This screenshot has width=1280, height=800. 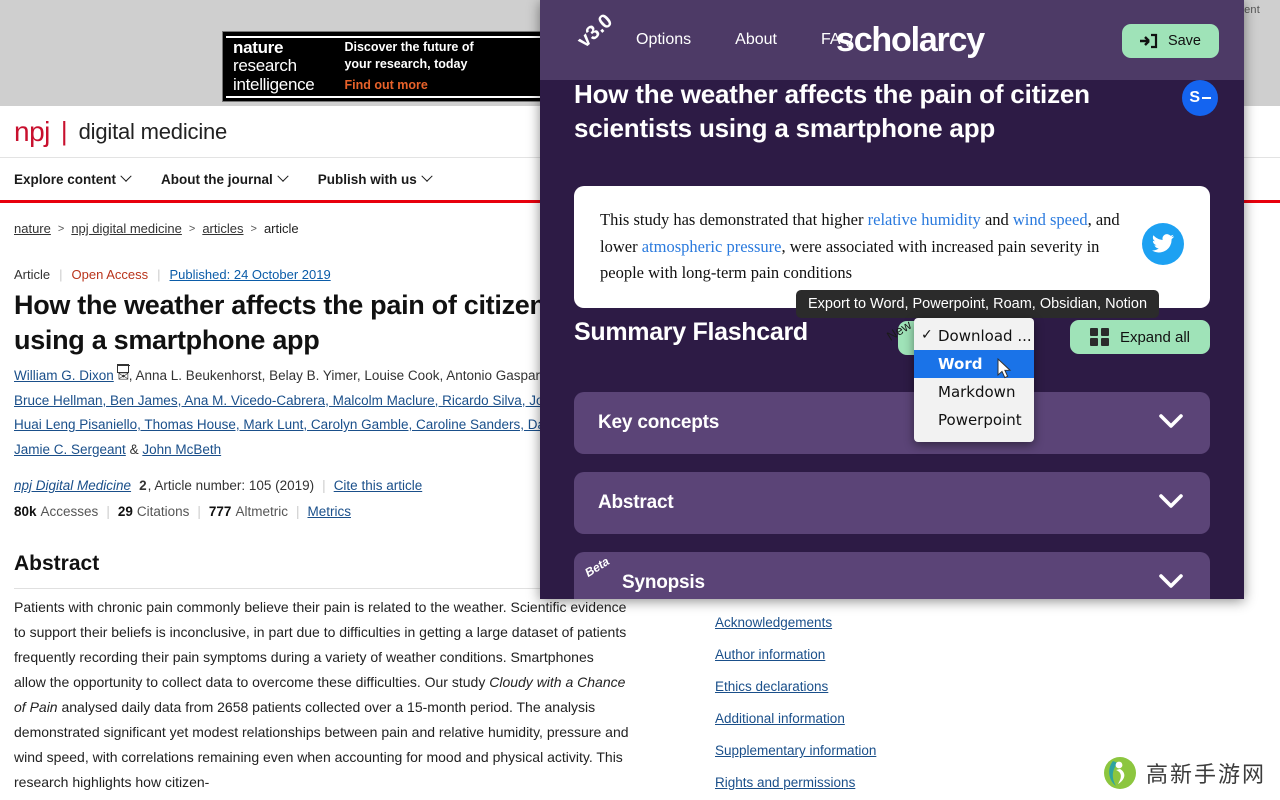 I want to click on ad-cta-link: Find out more, so click(x=408, y=85).